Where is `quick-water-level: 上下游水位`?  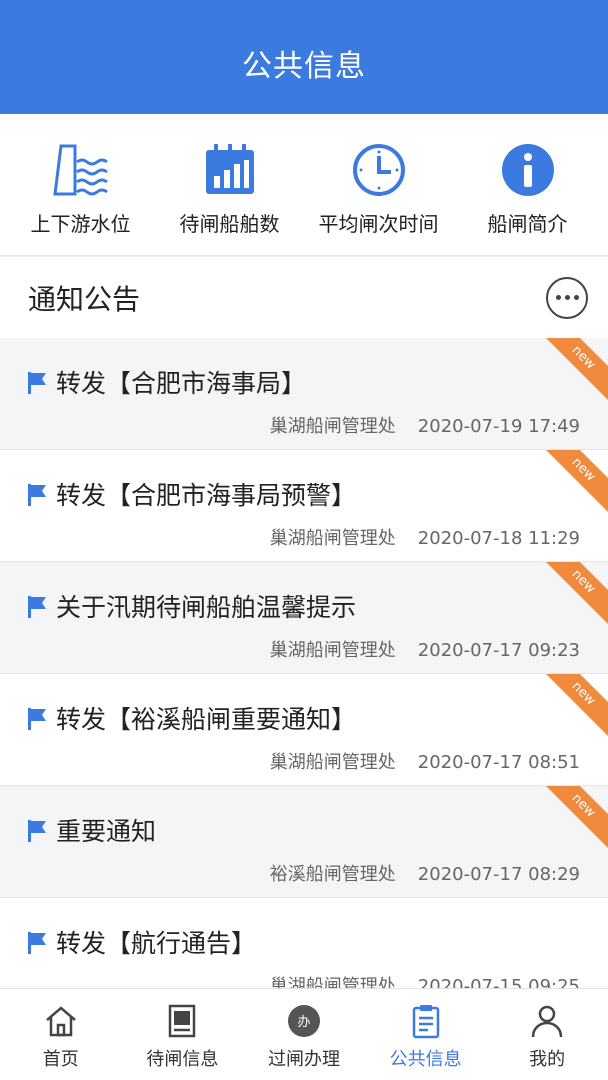 quick-water-level: 上下游水位 is located at coordinates (80, 189).